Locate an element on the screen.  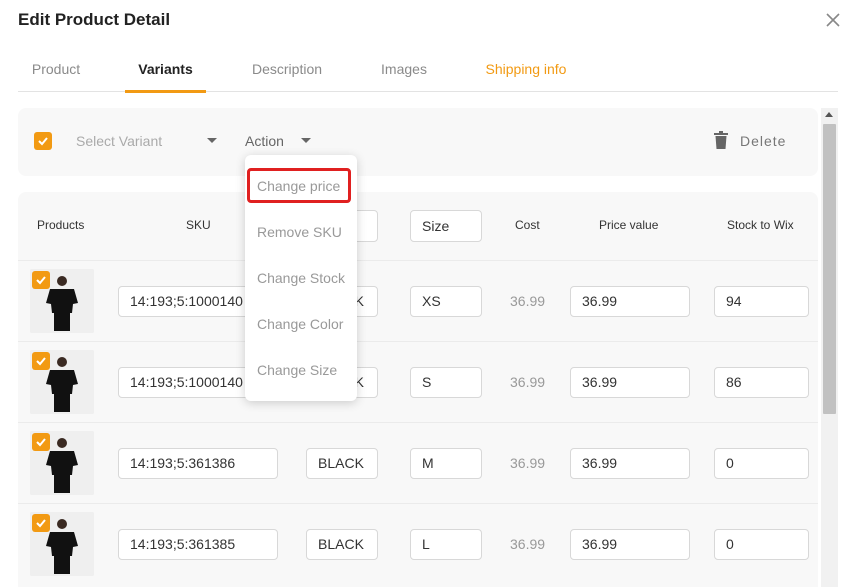
close-icon is located at coordinates (833, 20).